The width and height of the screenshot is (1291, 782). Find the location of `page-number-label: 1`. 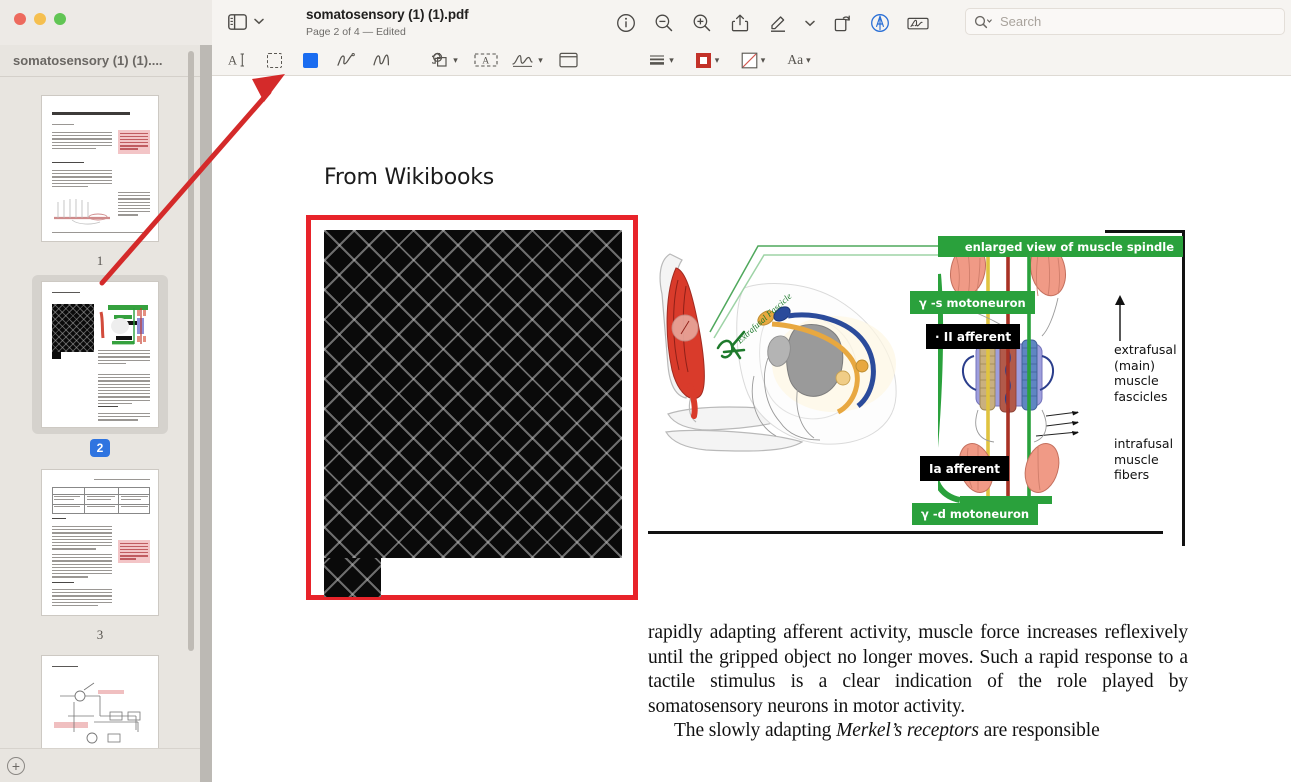

page-number-label: 1 is located at coordinates (100, 260).